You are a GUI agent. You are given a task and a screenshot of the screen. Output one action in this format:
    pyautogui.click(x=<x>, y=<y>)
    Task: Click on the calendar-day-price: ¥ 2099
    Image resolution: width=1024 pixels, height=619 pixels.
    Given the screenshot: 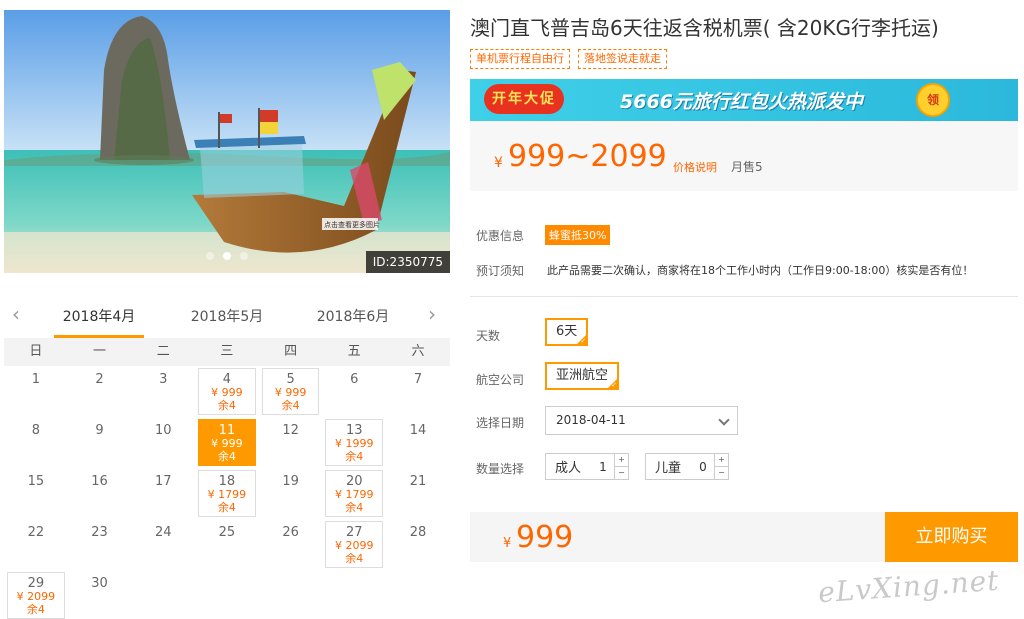 What is the action you would take?
    pyautogui.click(x=354, y=545)
    